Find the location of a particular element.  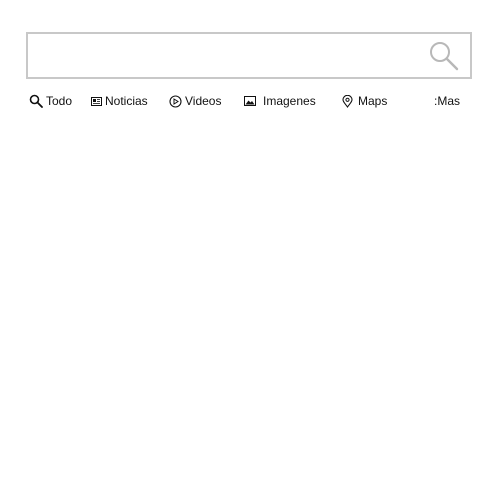

search-input is located at coordinates (224, 55).